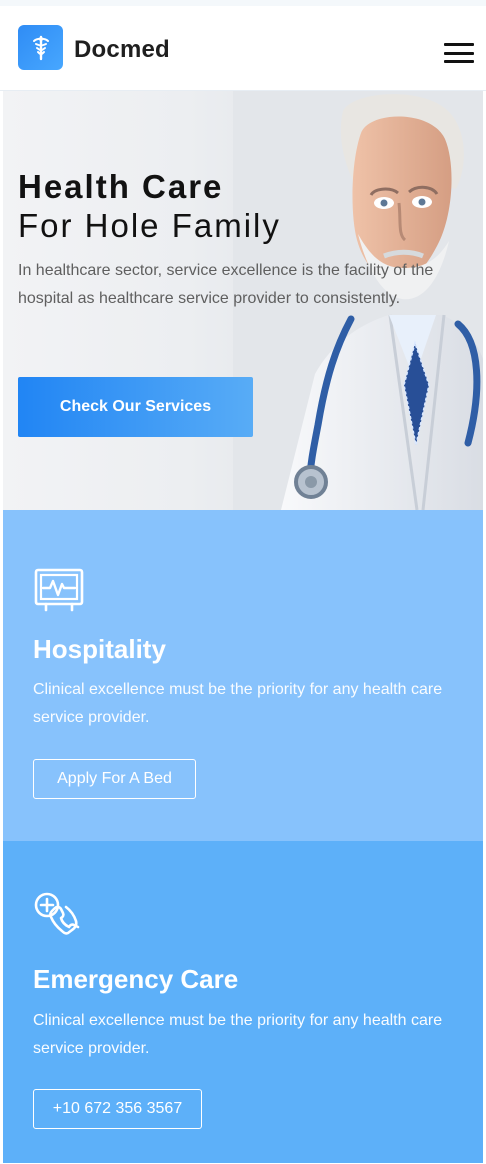  I want to click on apply-bed-button: Apply For A Bed, so click(114, 779).